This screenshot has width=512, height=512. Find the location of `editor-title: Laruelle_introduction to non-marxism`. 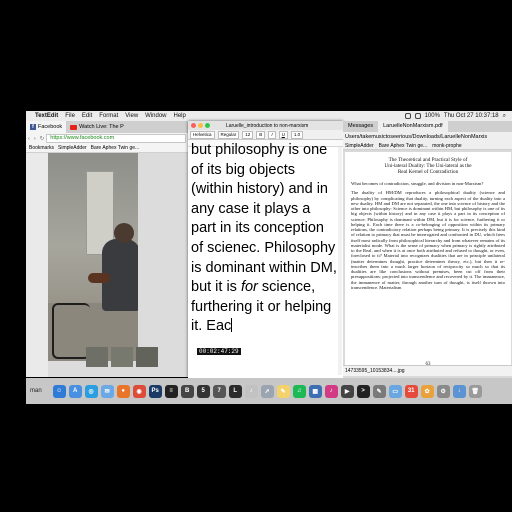

editor-title: Laruelle_introduction to non-marxism is located at coordinates (267, 125).